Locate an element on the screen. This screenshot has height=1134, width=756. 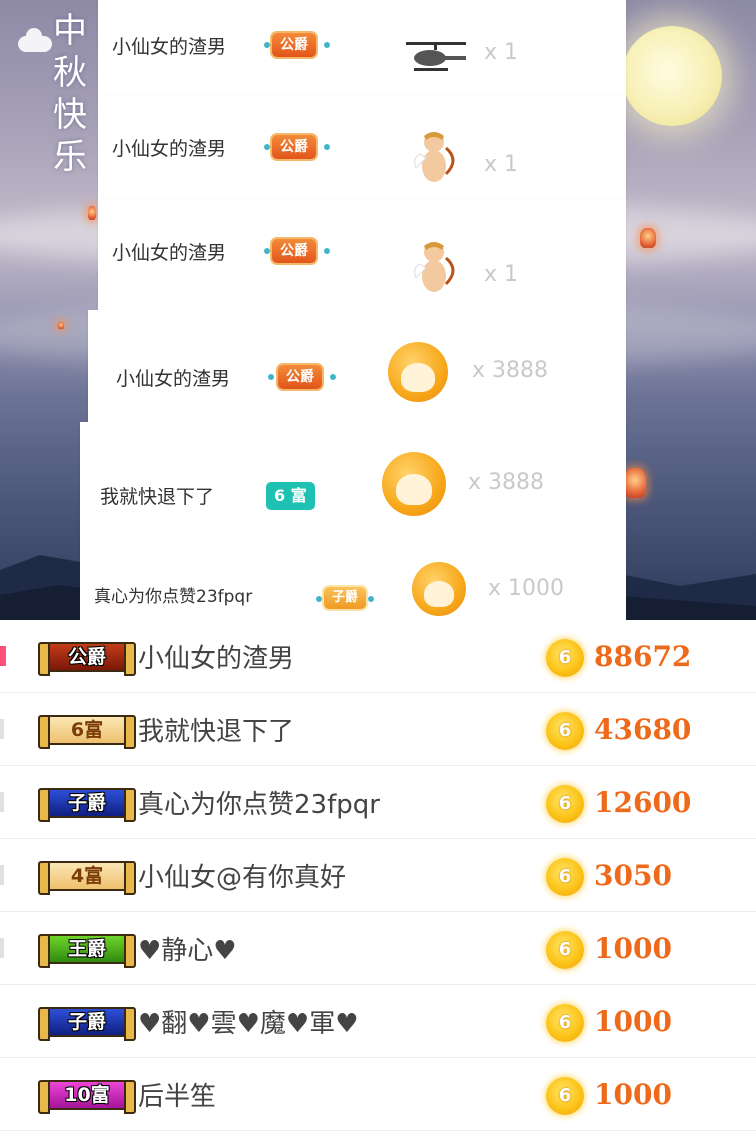
helicopter-icon is located at coordinates (436, 56).